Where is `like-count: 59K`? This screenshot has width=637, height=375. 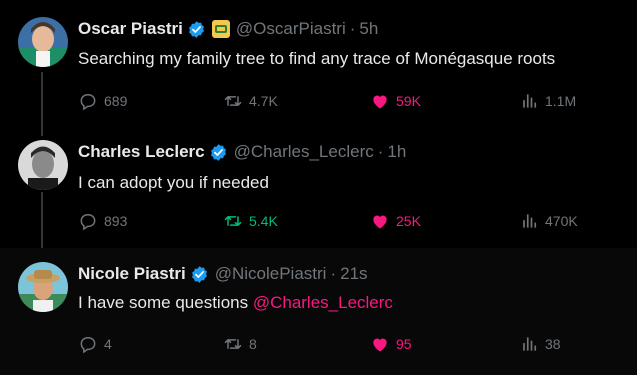 like-count: 59K is located at coordinates (408, 101).